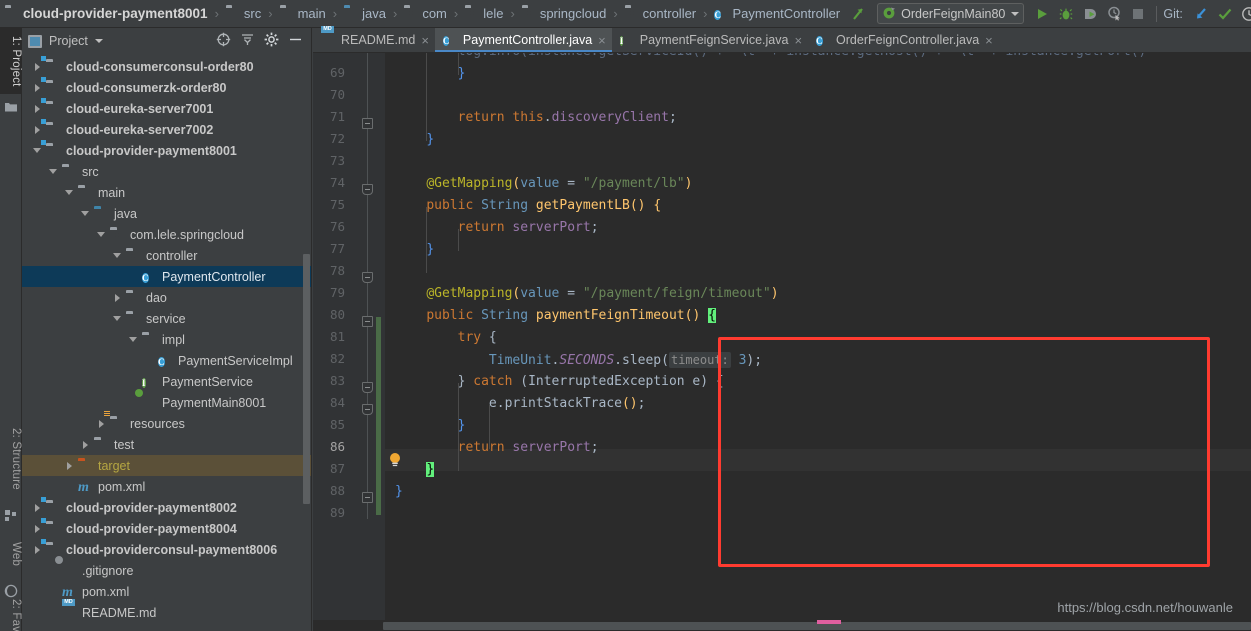  I want to click on tree-item: com.lele.springcloud, so click(166, 234).